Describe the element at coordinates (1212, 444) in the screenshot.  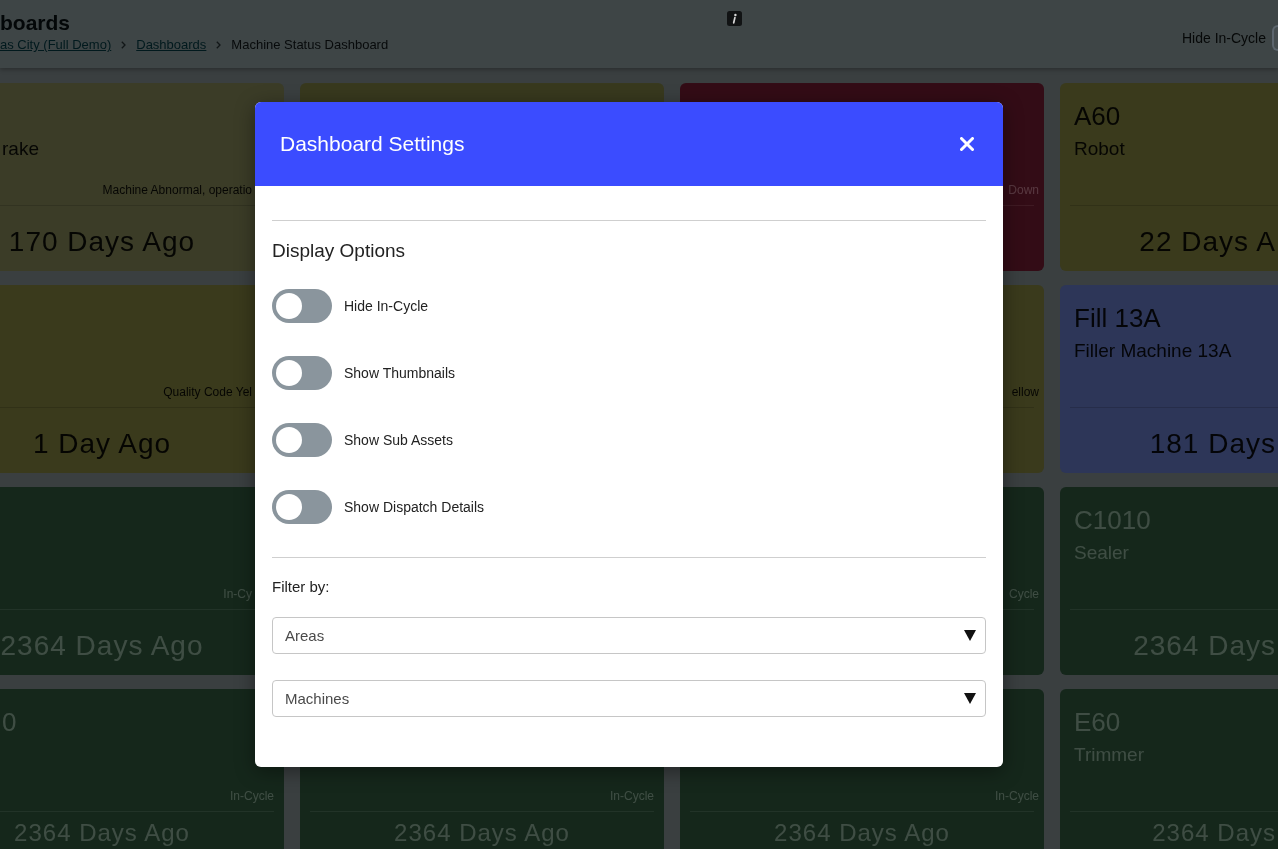
I see `time-since-text: 181 Days` at that location.